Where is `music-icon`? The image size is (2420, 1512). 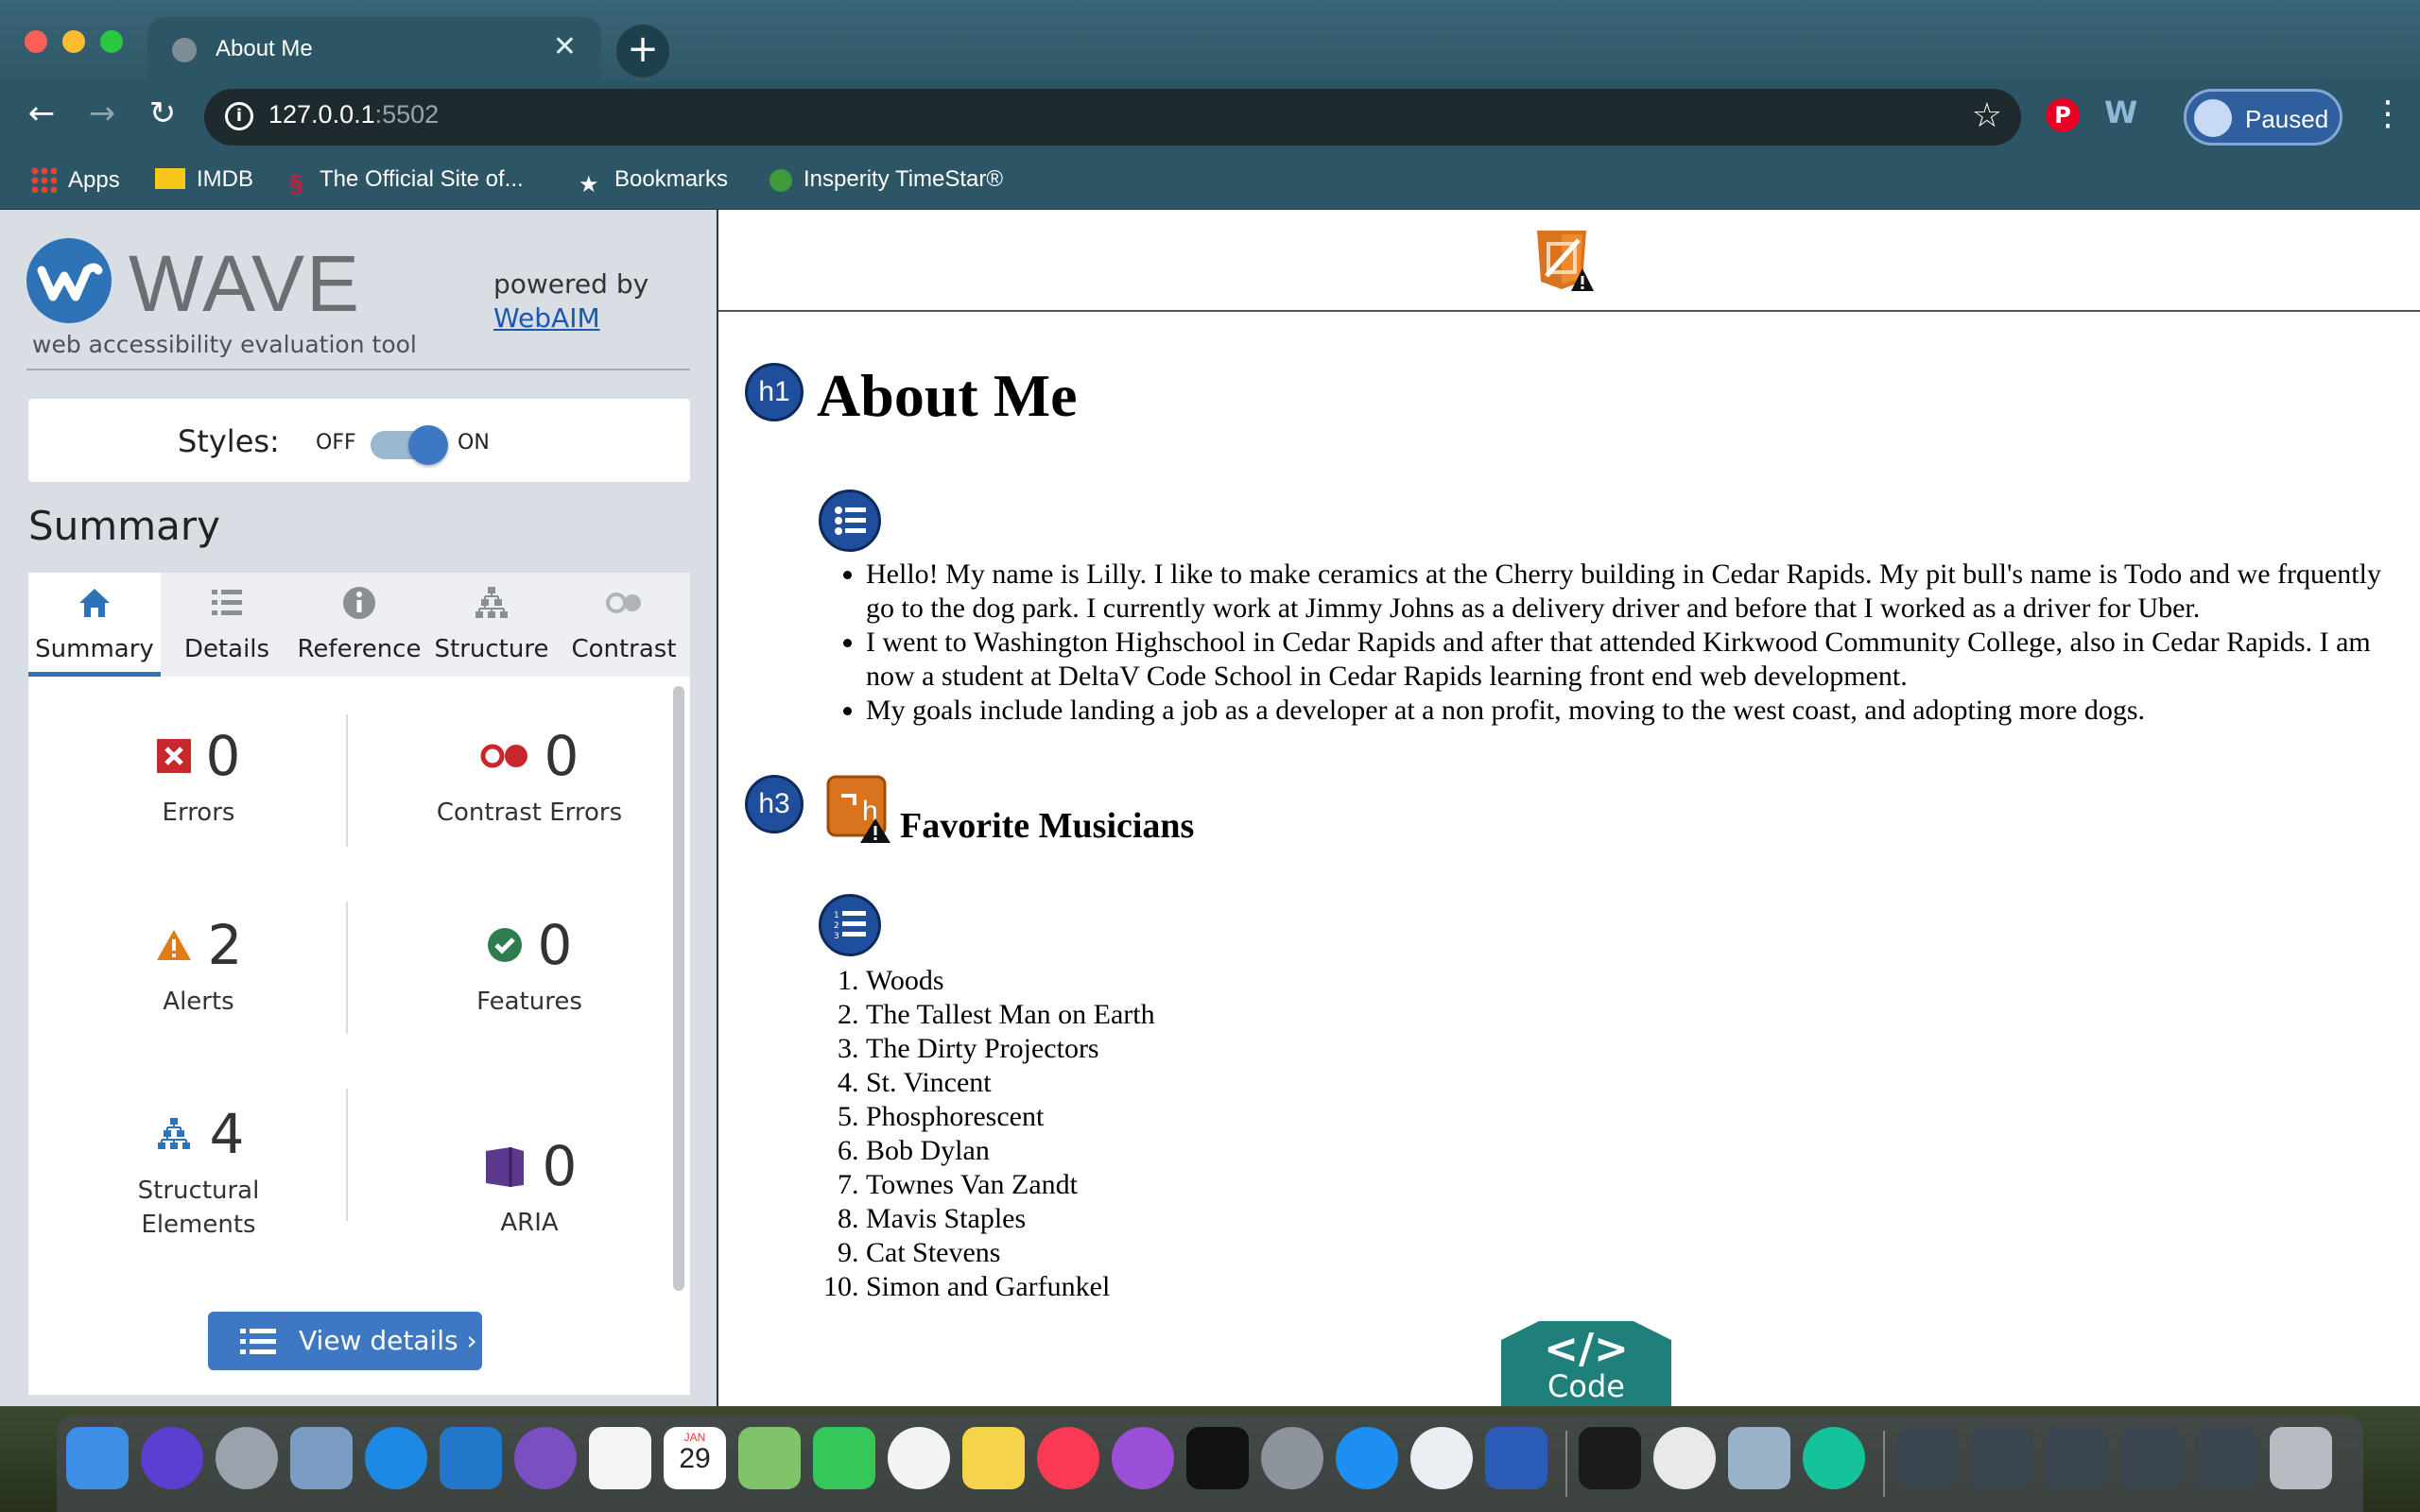 music-icon is located at coordinates (1068, 1458).